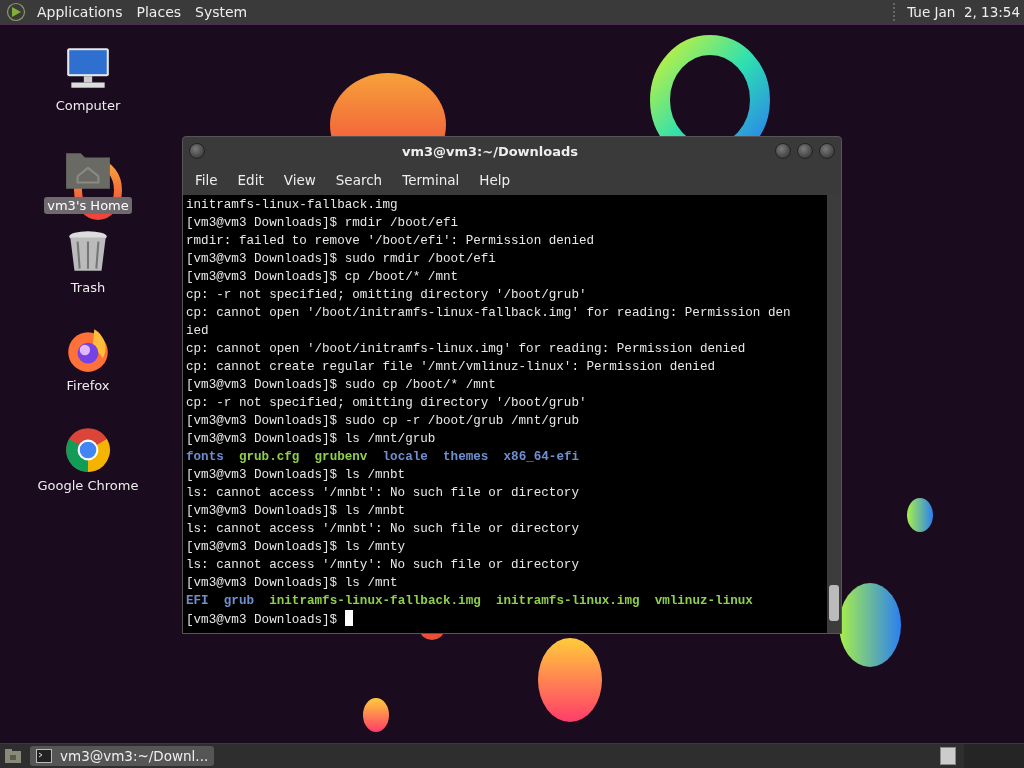 The width and height of the screenshot is (1024, 768). I want to click on icon-label: Firefox, so click(88, 385).